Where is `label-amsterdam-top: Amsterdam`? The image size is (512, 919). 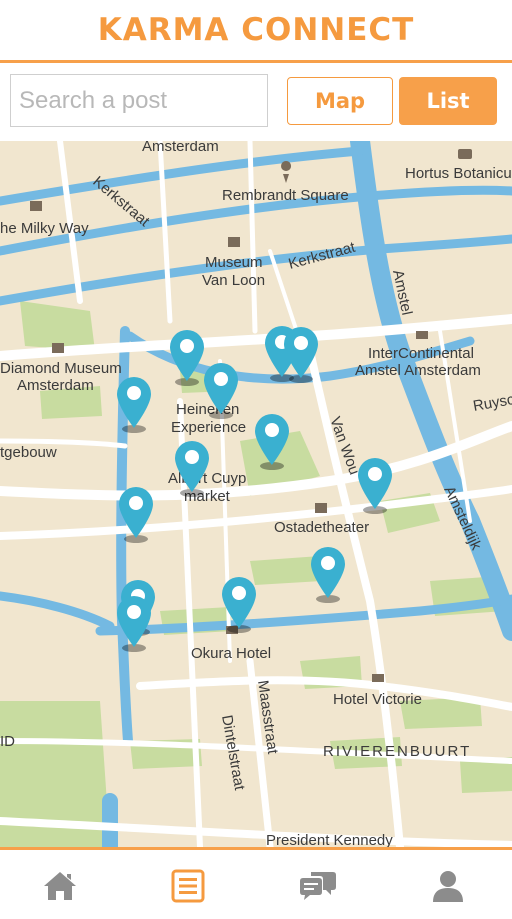
label-amsterdam-top: Amsterdam is located at coordinates (180, 148).